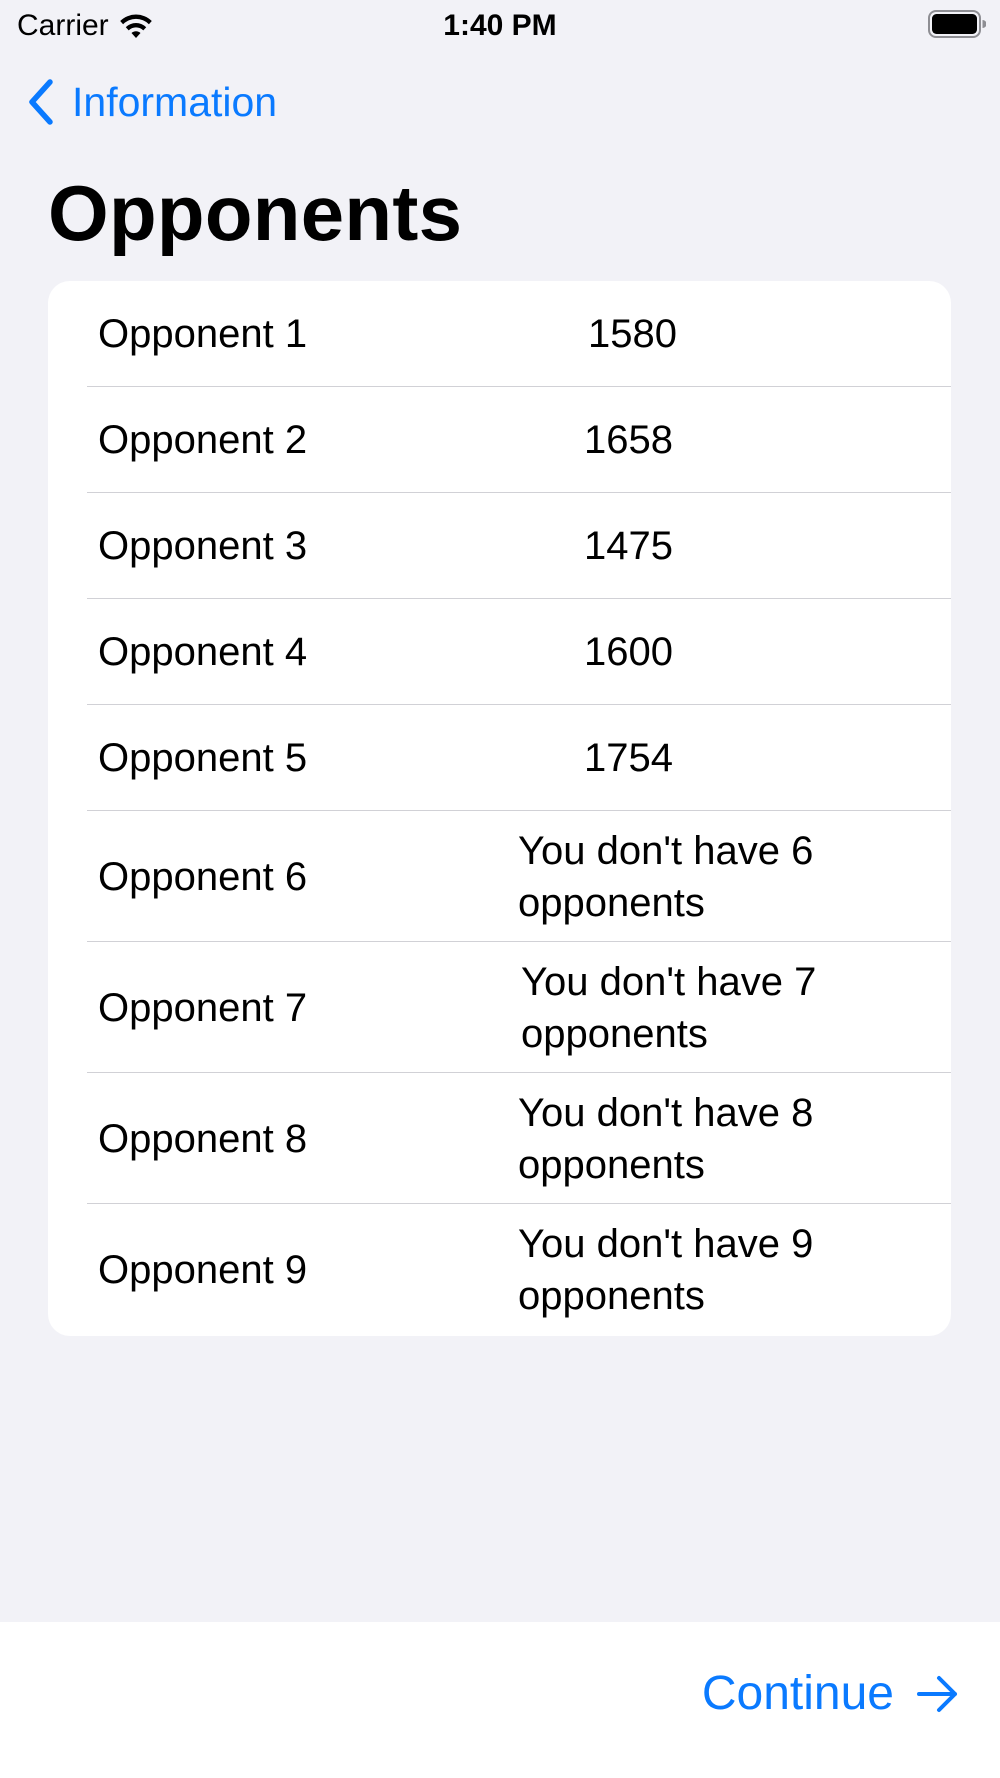  I want to click on opponent-label: Opponent 5, so click(203, 758).